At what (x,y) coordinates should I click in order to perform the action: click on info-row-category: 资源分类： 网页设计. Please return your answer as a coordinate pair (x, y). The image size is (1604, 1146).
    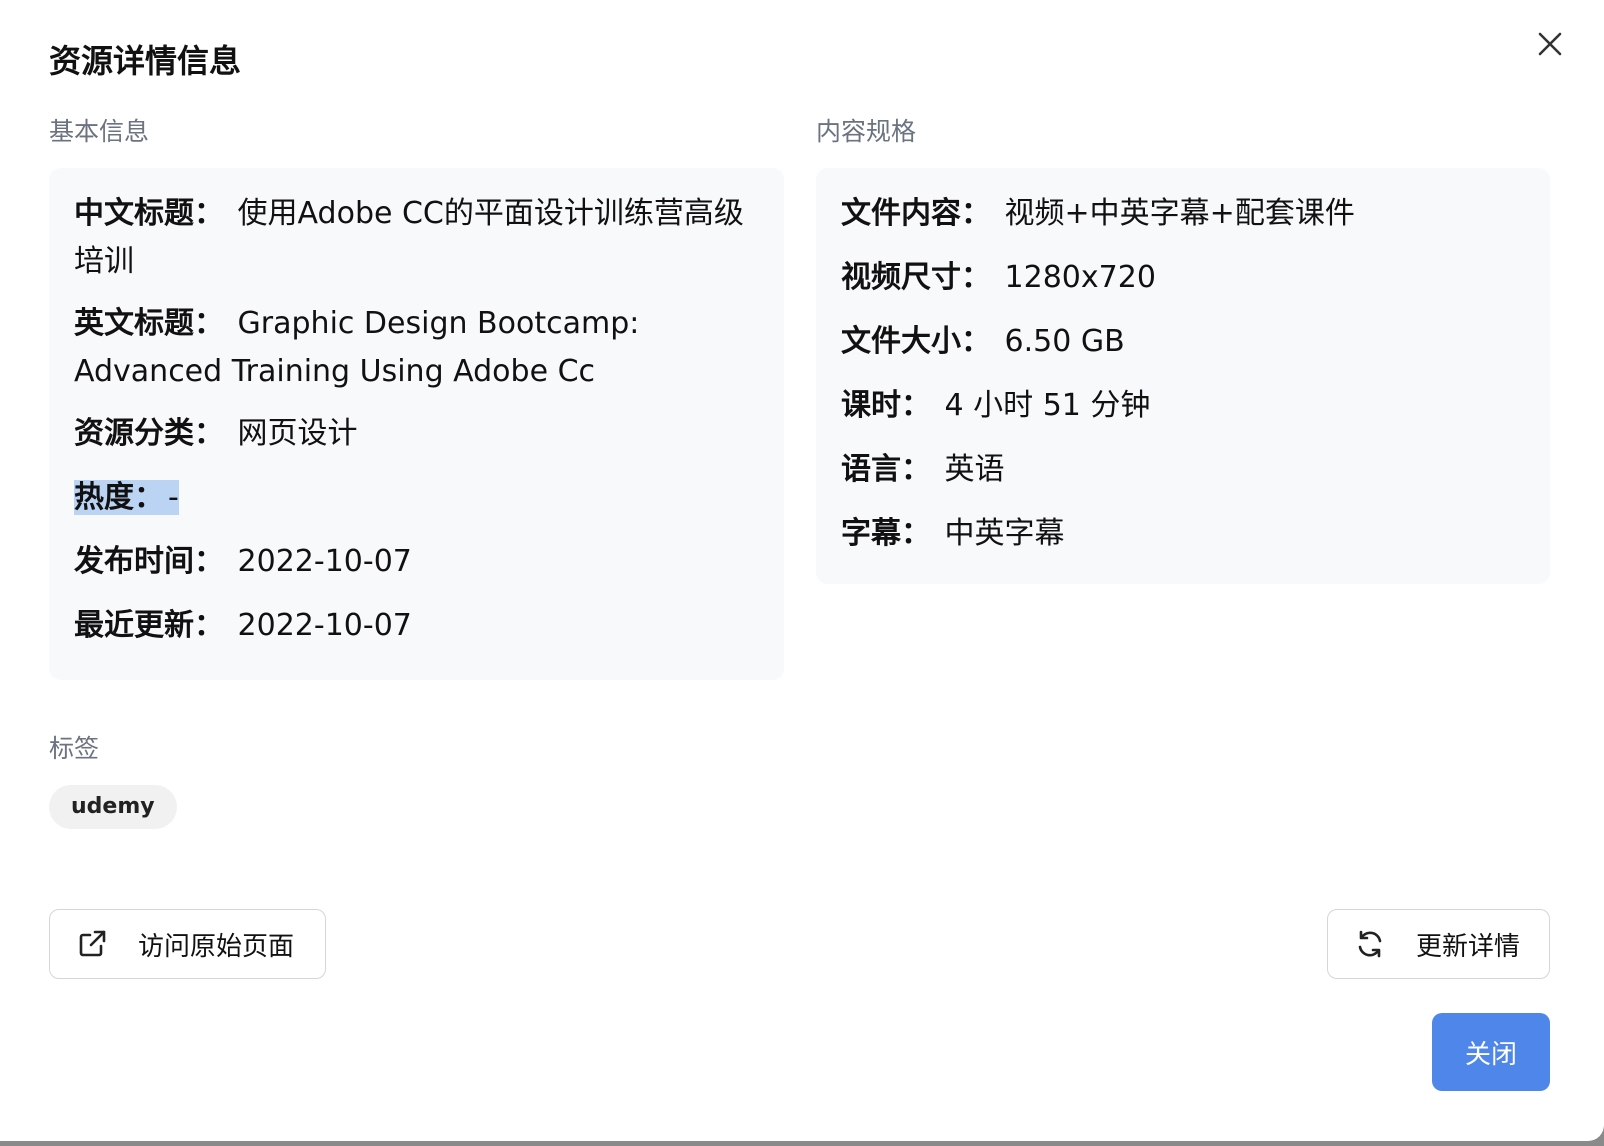
    Looking at the image, I should click on (417, 434).